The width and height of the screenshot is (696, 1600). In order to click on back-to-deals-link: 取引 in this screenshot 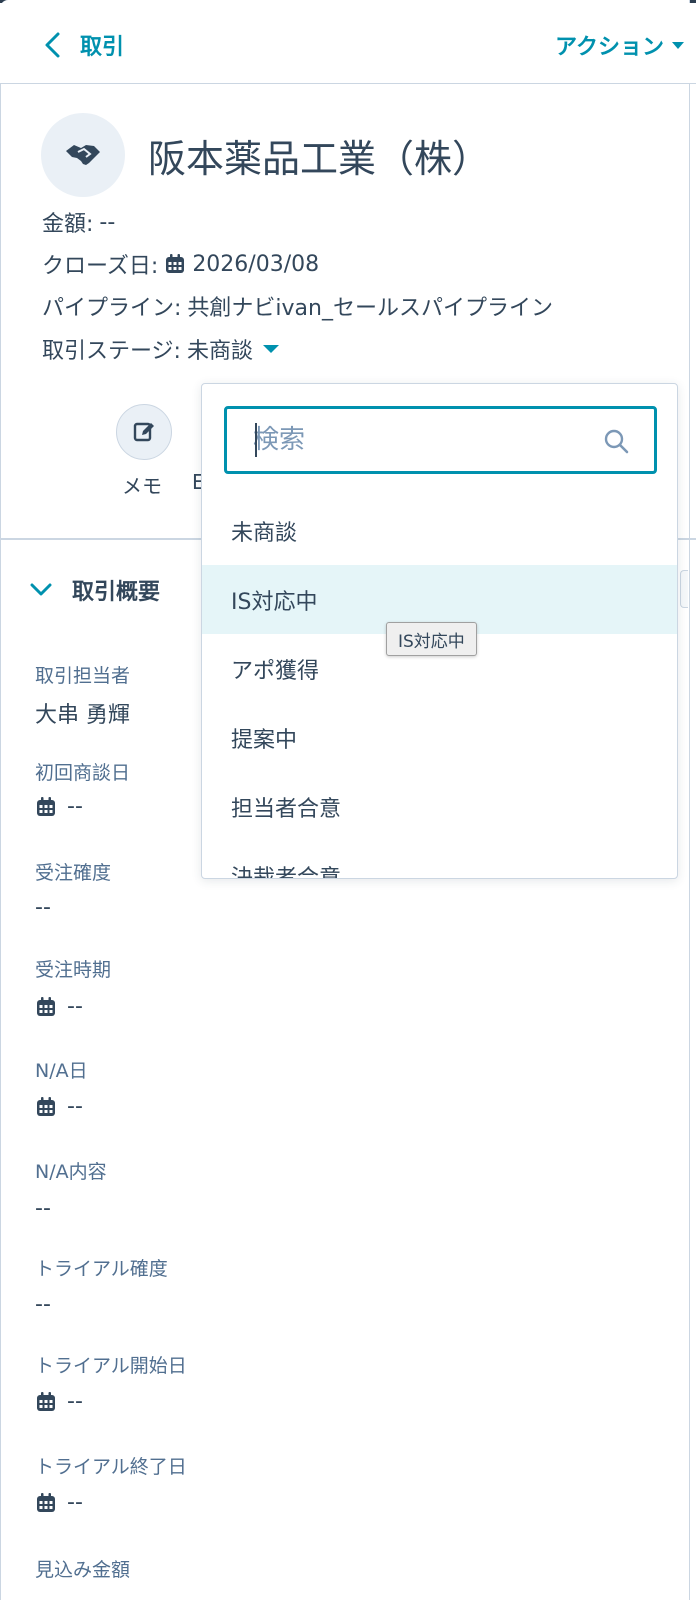, I will do `click(83, 45)`.